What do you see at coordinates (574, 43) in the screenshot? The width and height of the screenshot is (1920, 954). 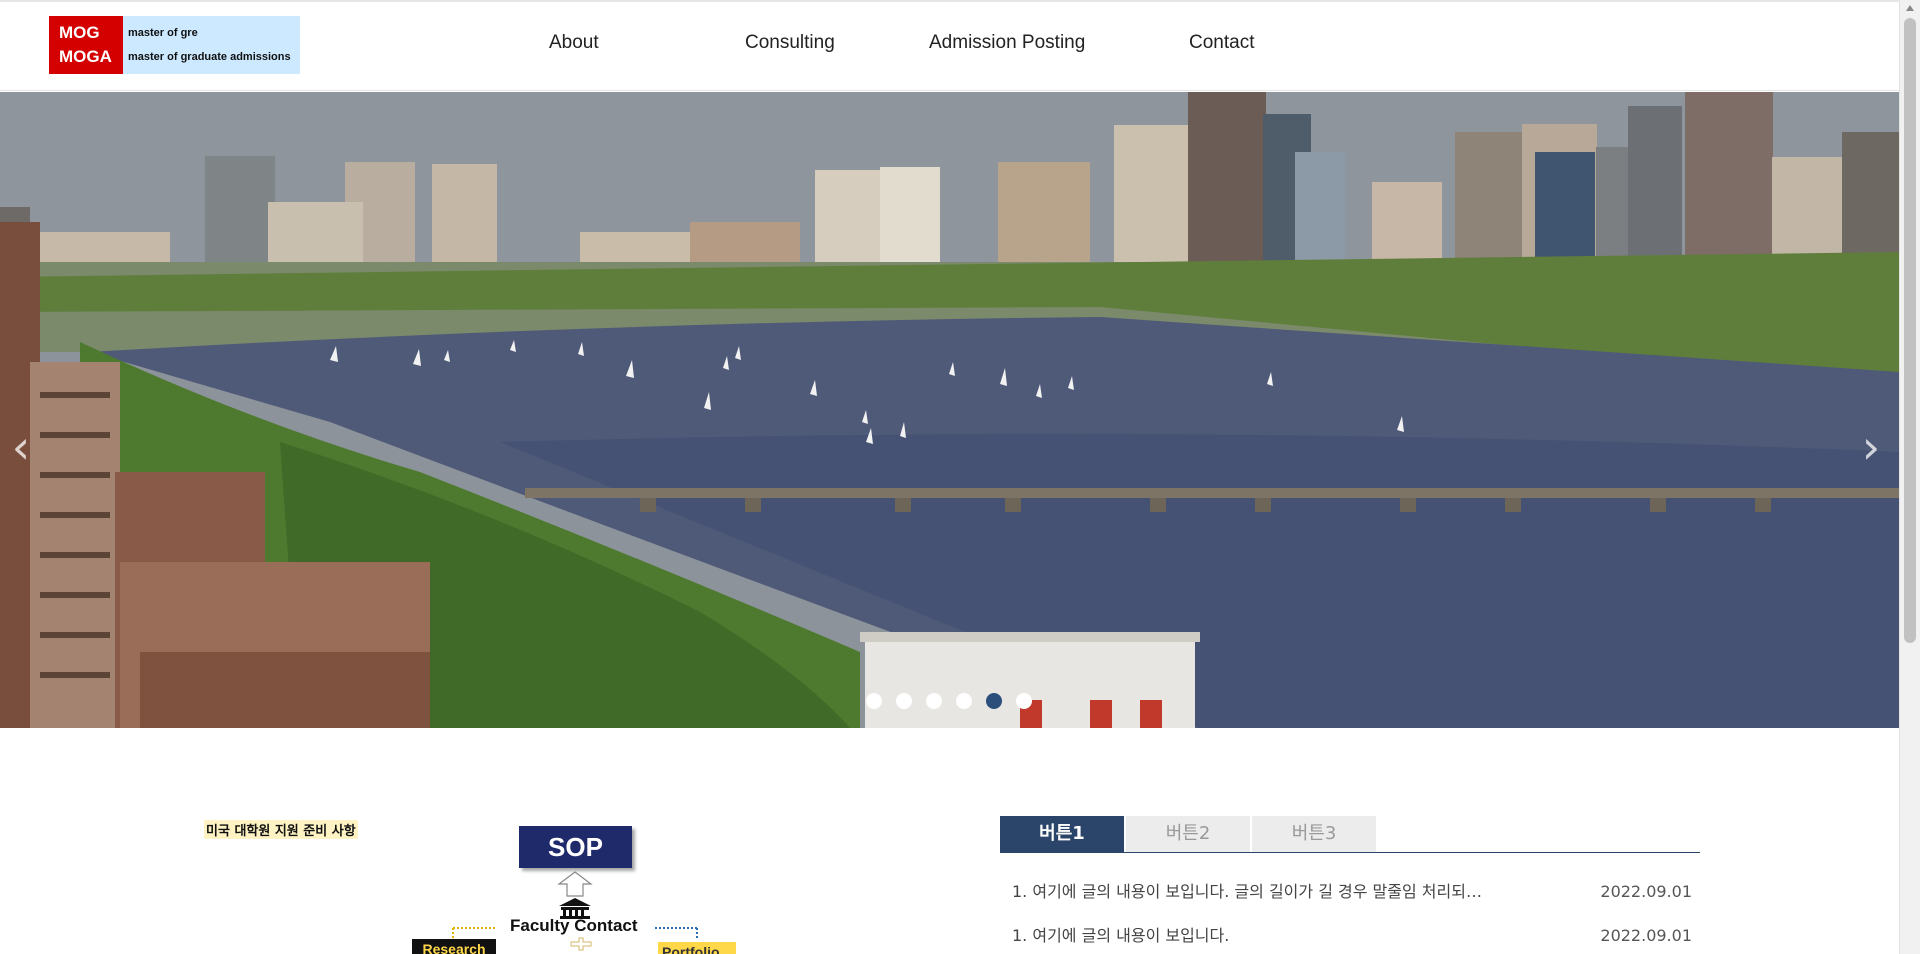 I see `nav-about: About` at bounding box center [574, 43].